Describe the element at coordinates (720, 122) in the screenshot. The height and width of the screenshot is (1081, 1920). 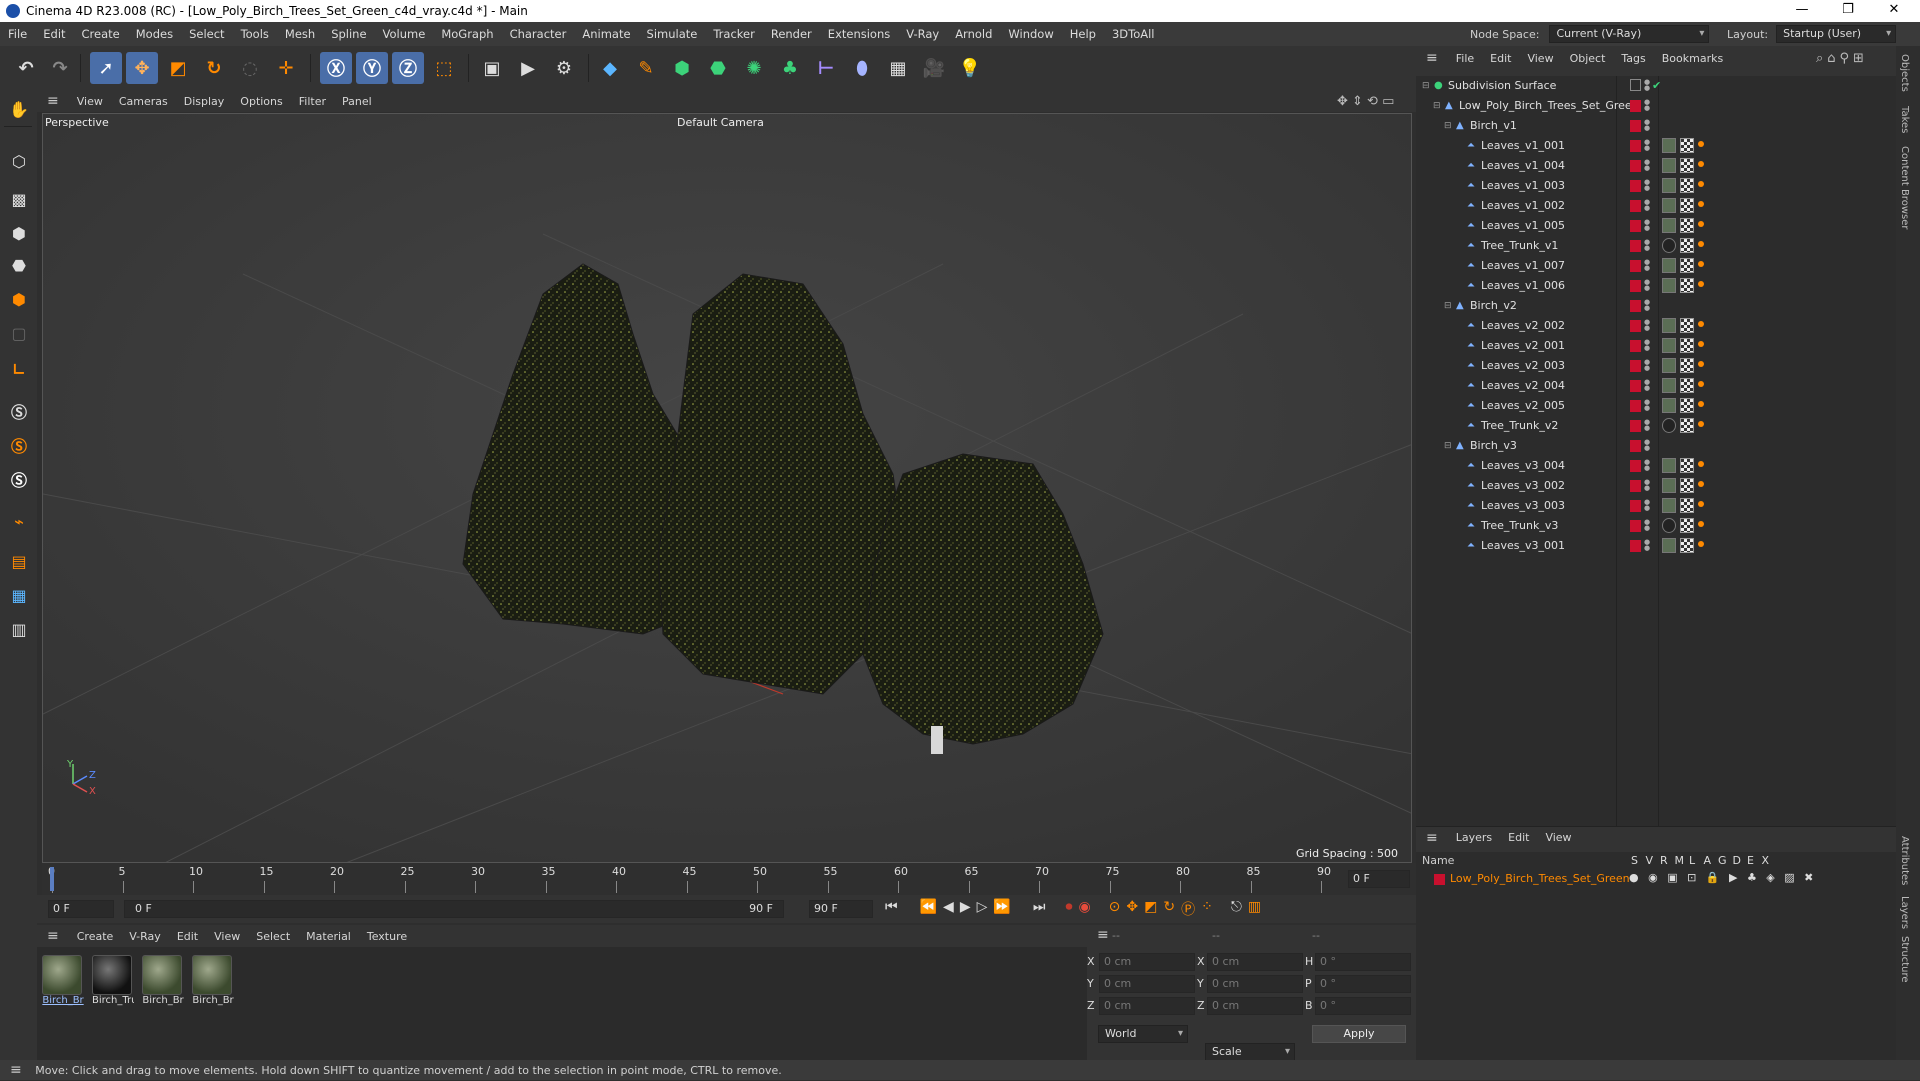
I see `viewport-camera: Default Camera` at that location.